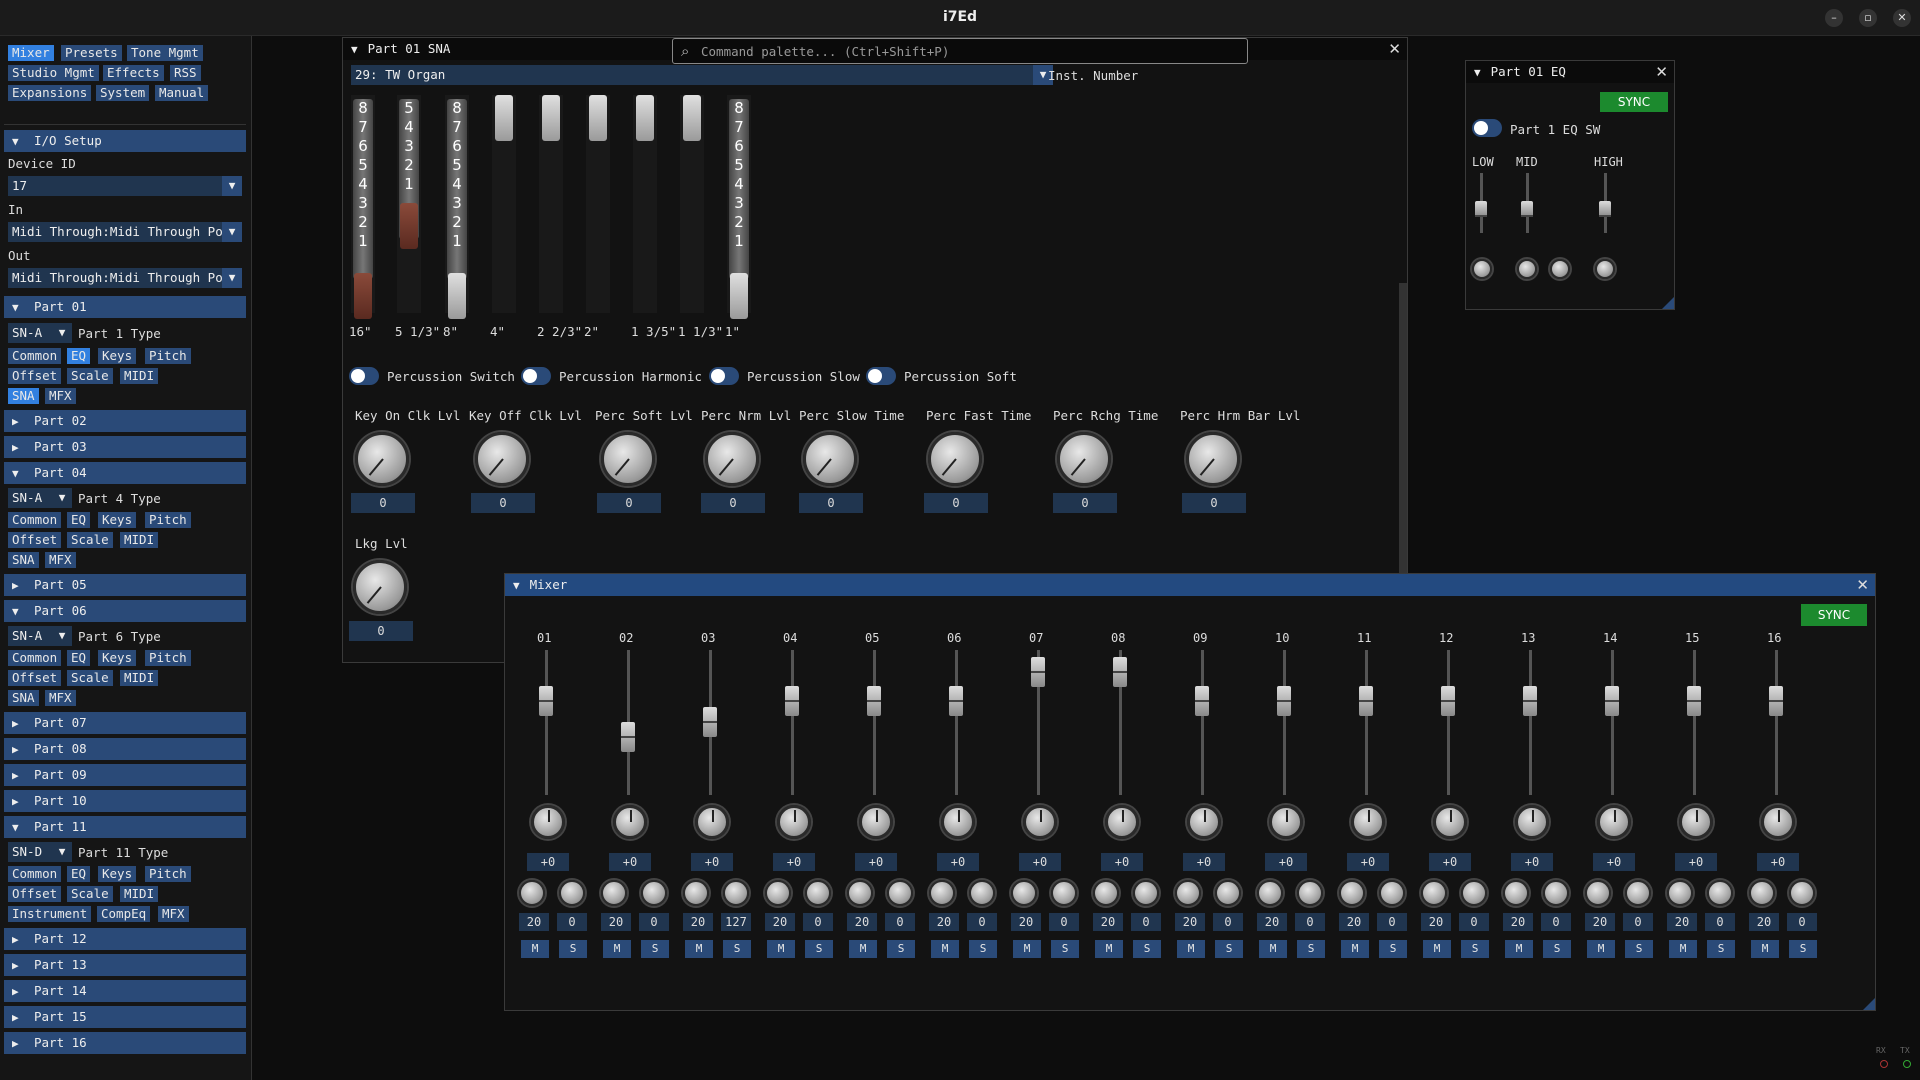  I want to click on device-id-select: 17 ▼, so click(125, 186).